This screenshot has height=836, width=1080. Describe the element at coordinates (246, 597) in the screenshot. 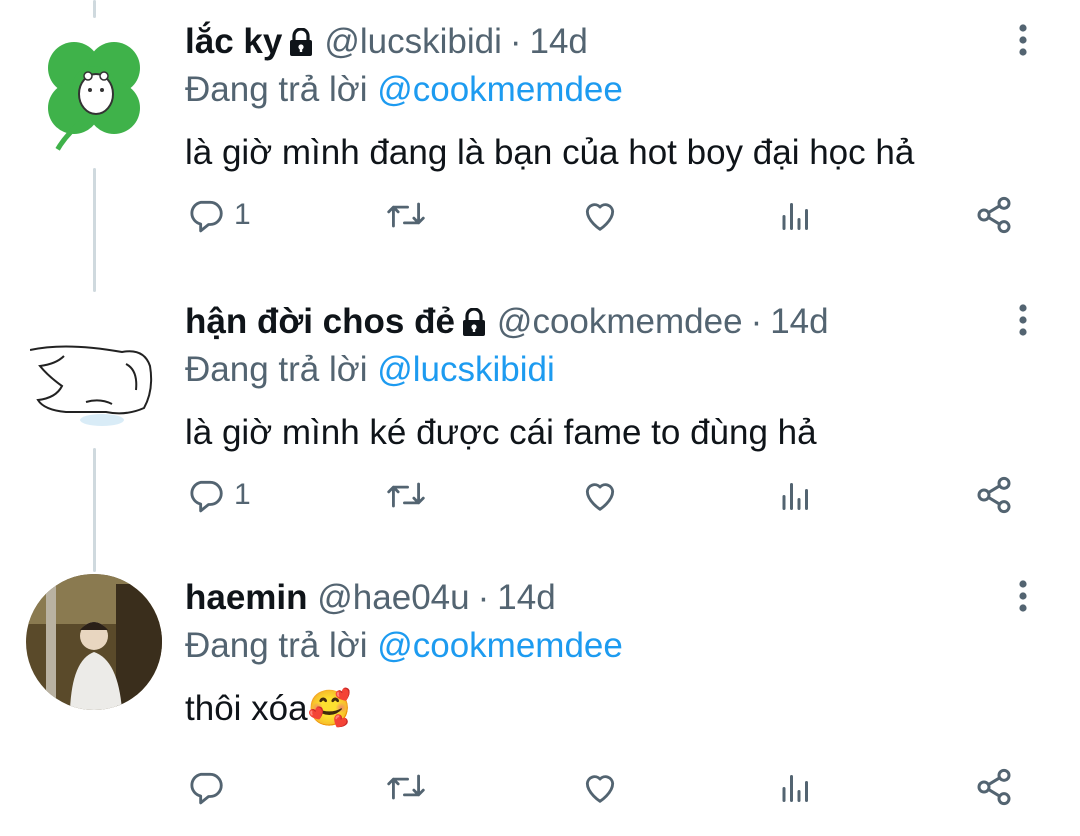

I see `display-name: haemin` at that location.